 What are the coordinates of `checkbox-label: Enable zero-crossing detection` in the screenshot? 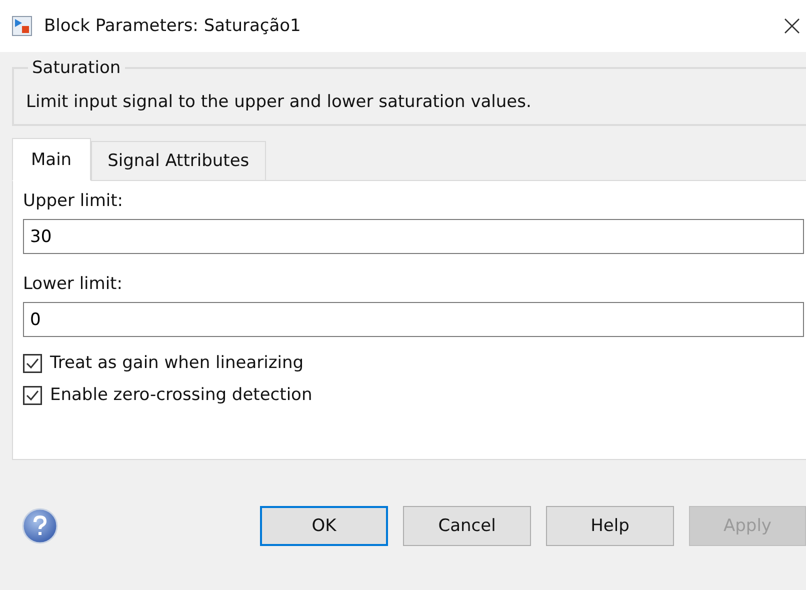 It's located at (181, 395).